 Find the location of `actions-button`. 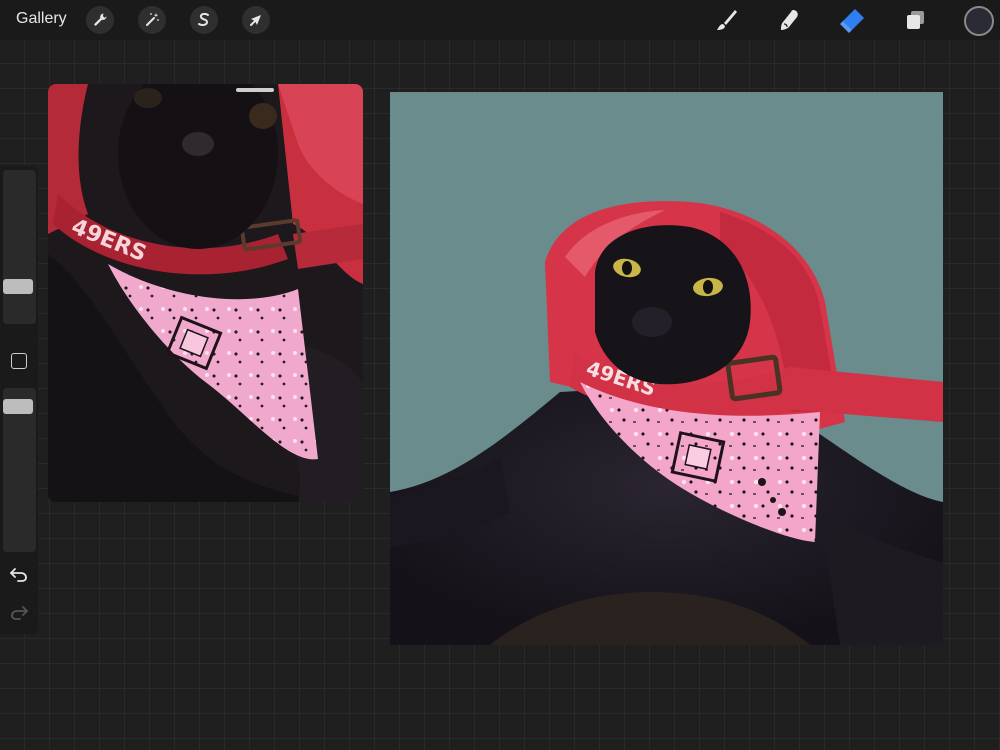

actions-button is located at coordinates (100, 20).